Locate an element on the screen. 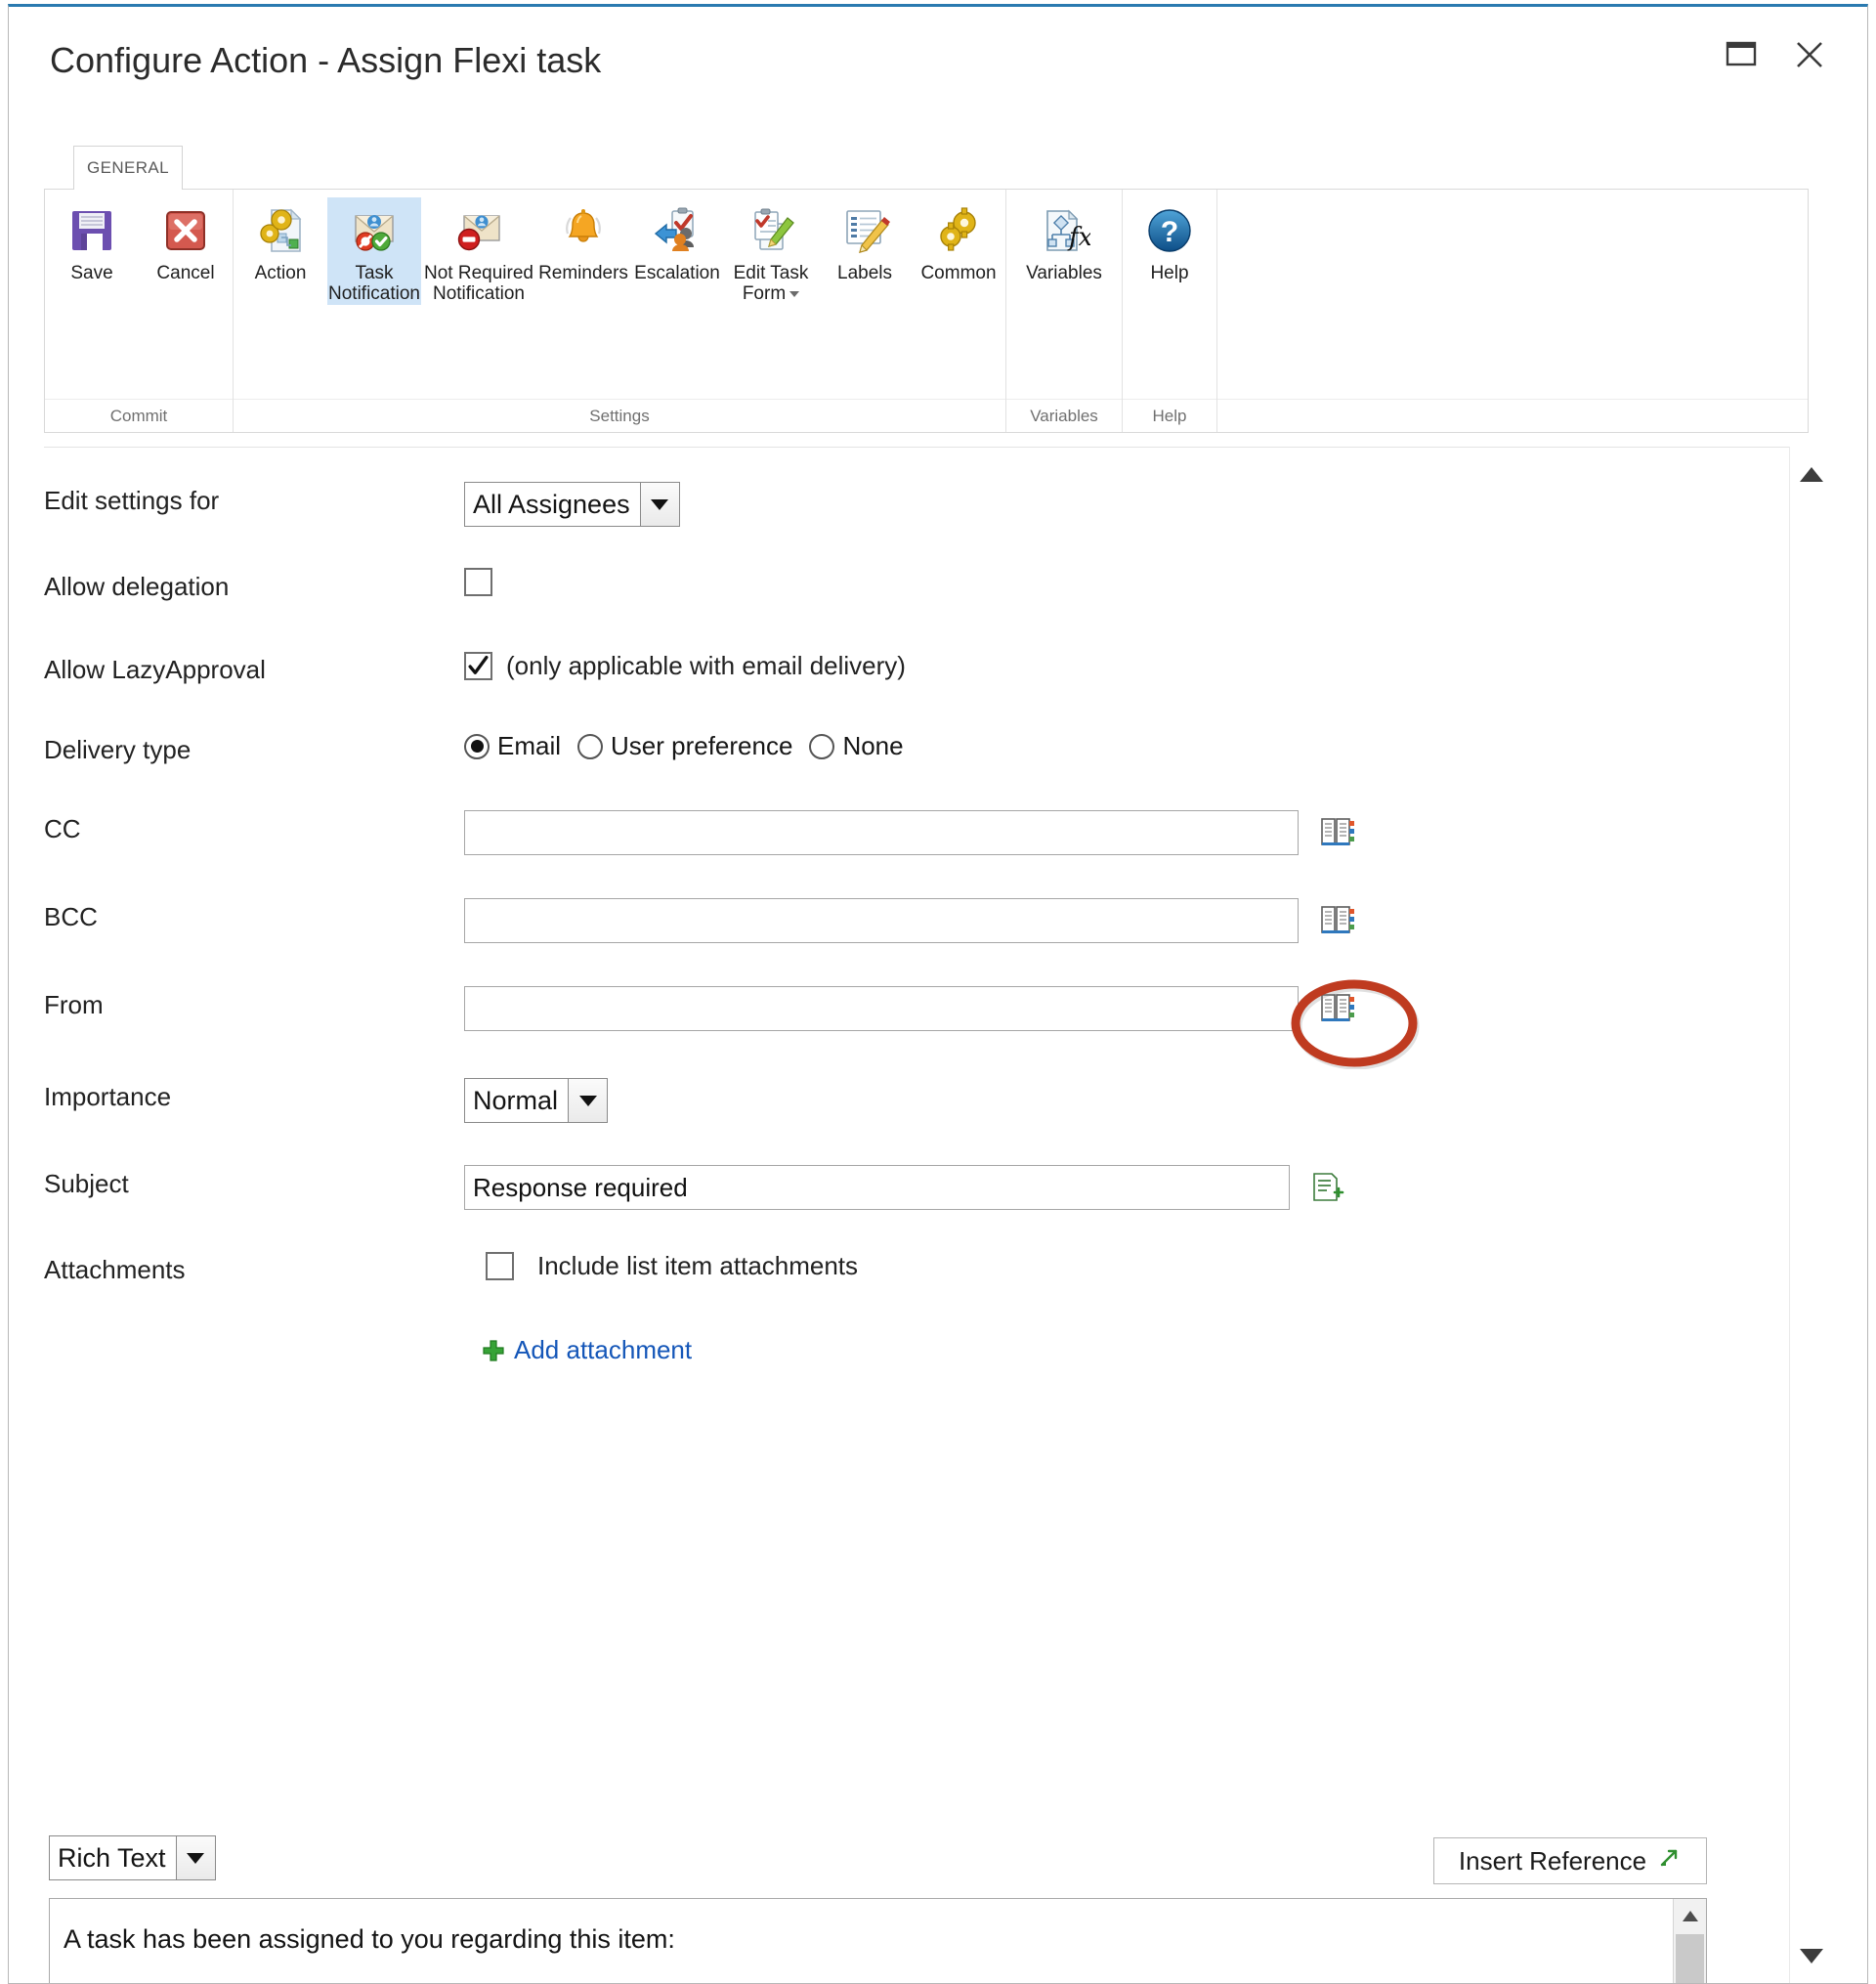 This screenshot has width=1876, height=1984. allow-lazyapproval-checkbox is located at coordinates (478, 666).